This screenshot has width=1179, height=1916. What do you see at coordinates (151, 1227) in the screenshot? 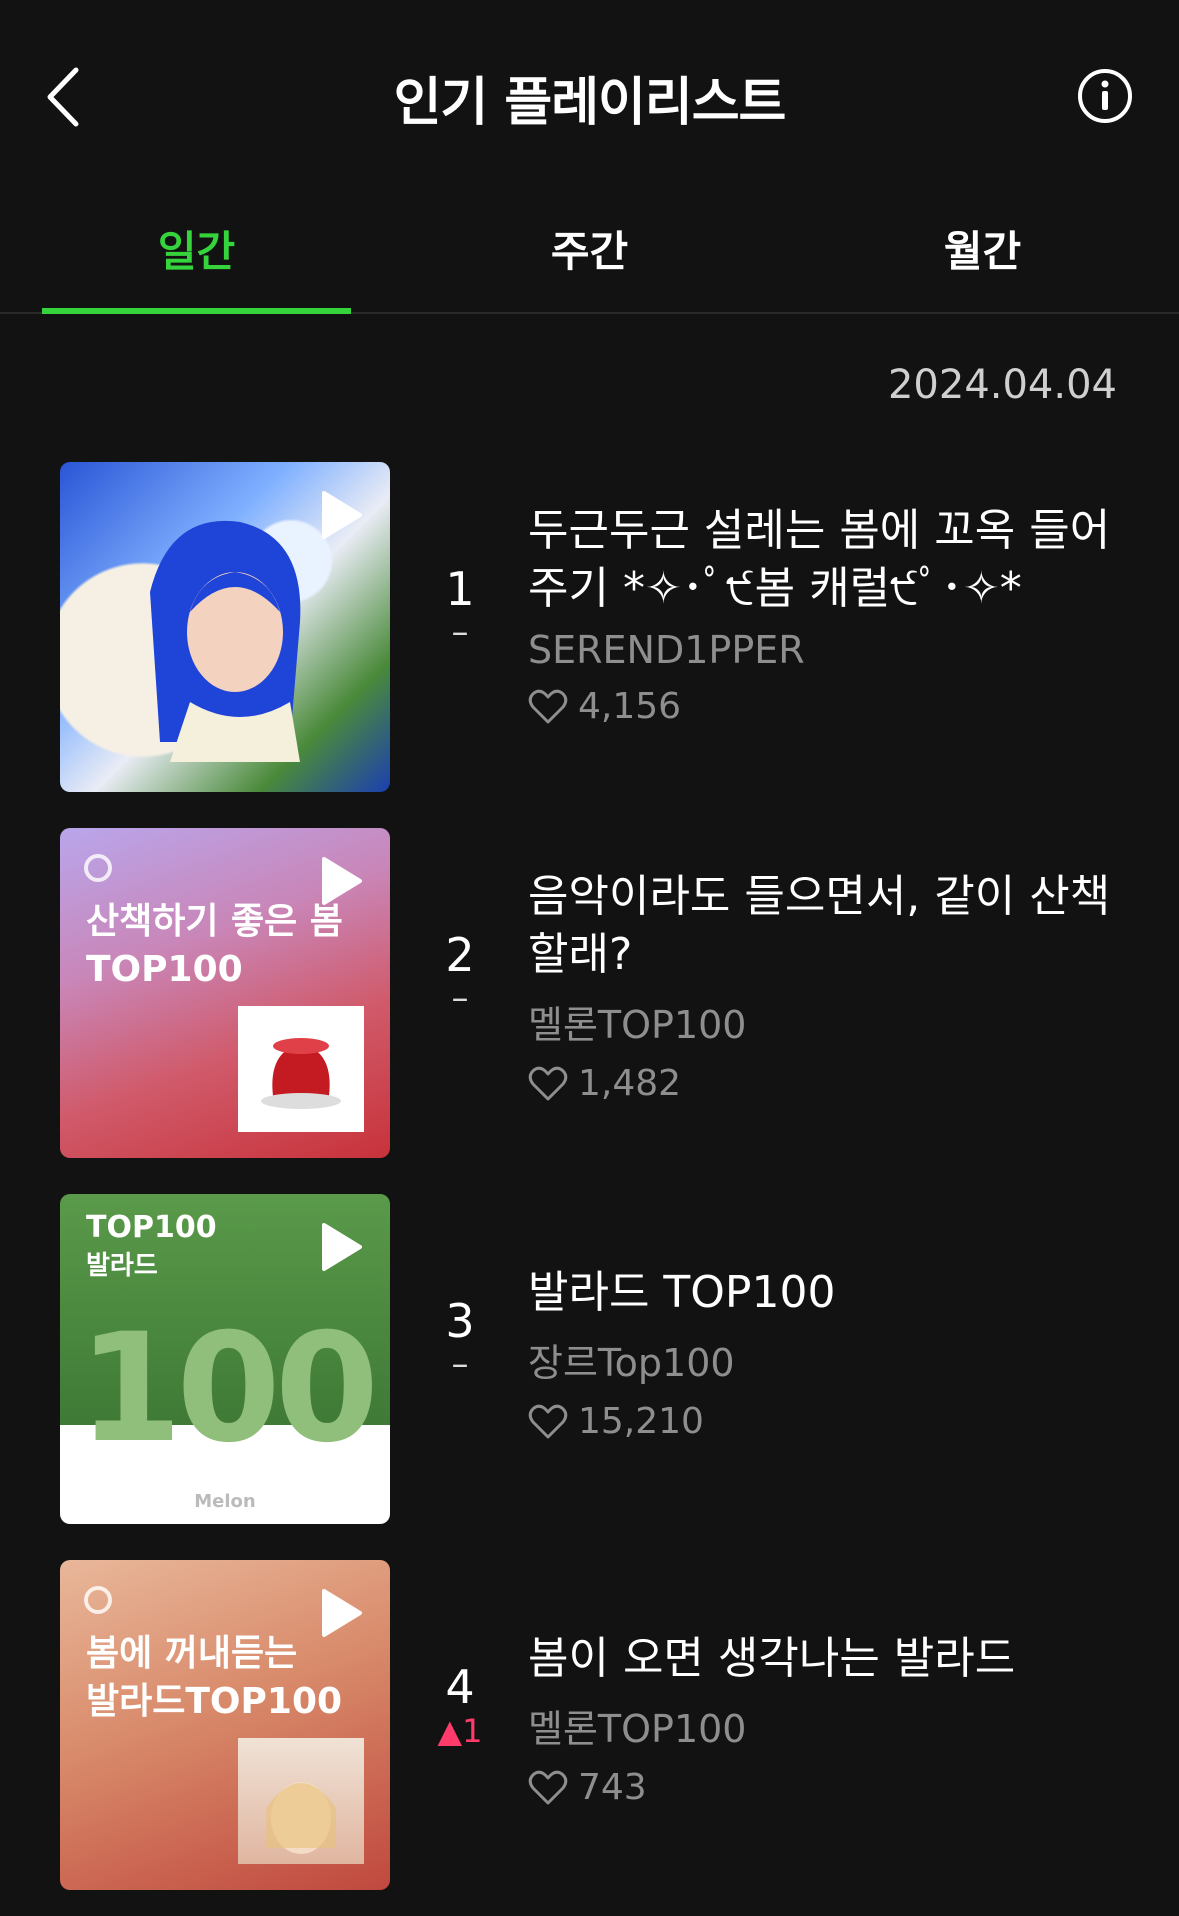
I see `cover-title: TOP100` at bounding box center [151, 1227].